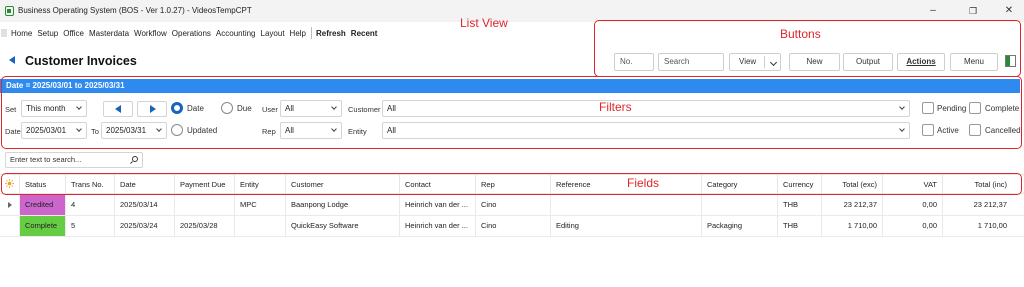  I want to click on date-cell: 2025/03/24, so click(144, 226).